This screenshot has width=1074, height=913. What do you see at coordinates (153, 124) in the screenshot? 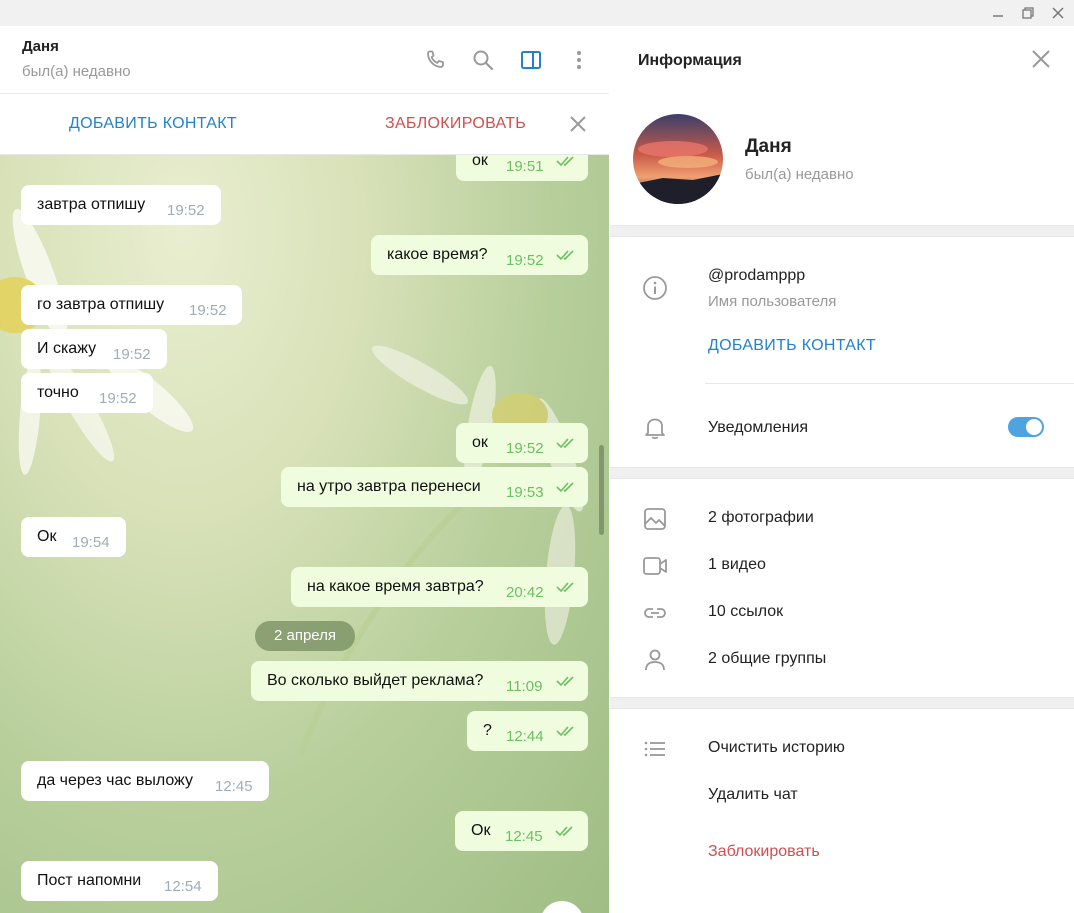
I see `add-contact-button: ДОБАВИТЬ КОНТАКТ` at bounding box center [153, 124].